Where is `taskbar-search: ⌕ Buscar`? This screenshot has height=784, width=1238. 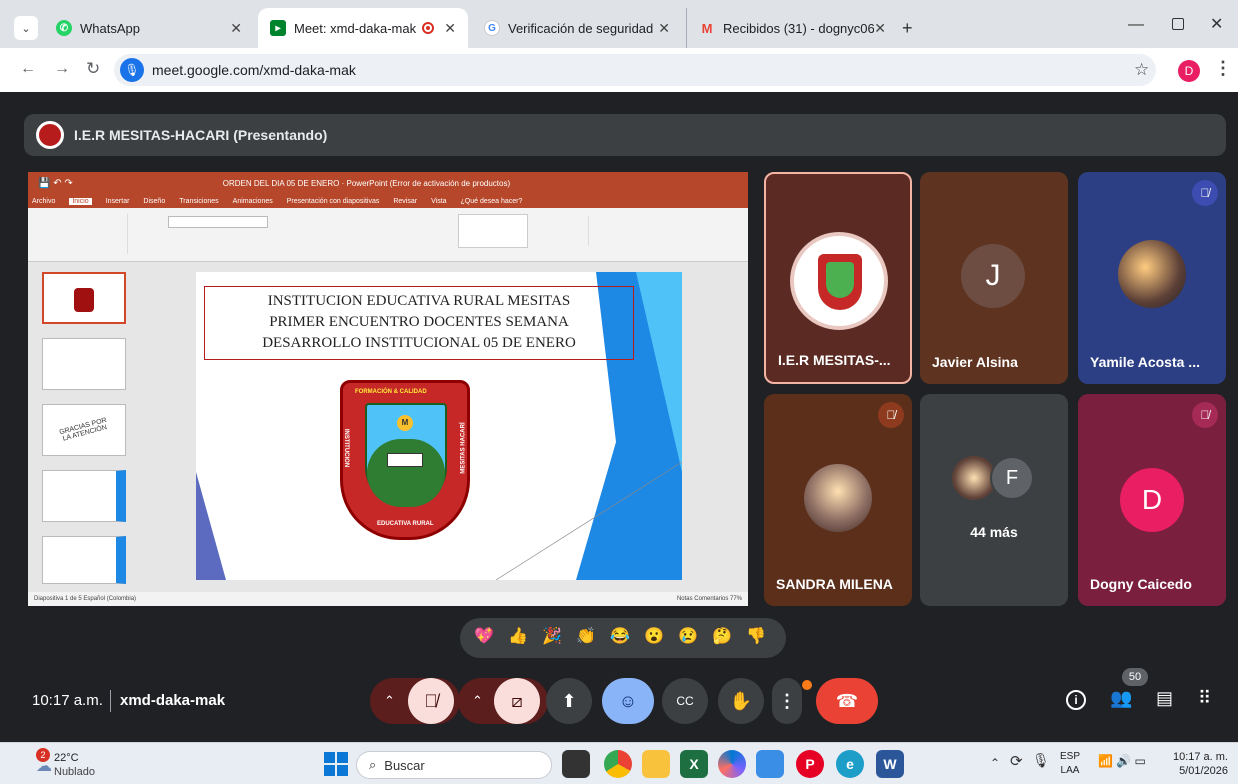
taskbar-search: ⌕ Buscar is located at coordinates (454, 765).